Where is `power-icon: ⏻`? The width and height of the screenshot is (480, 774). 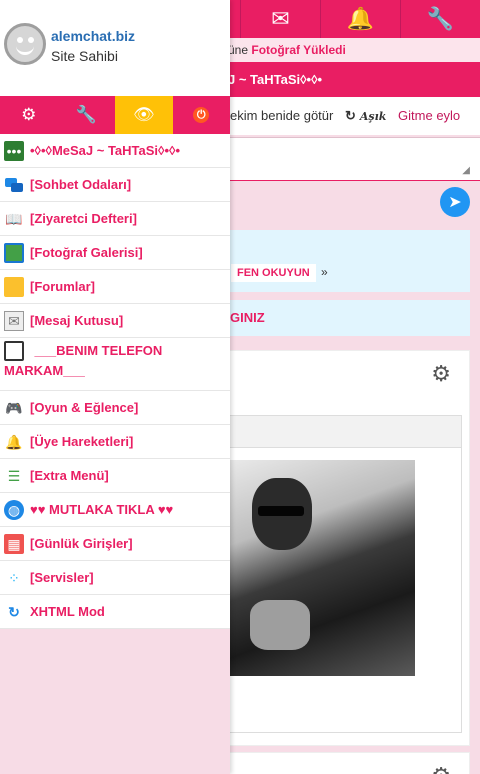 power-icon: ⏻ is located at coordinates (201, 115).